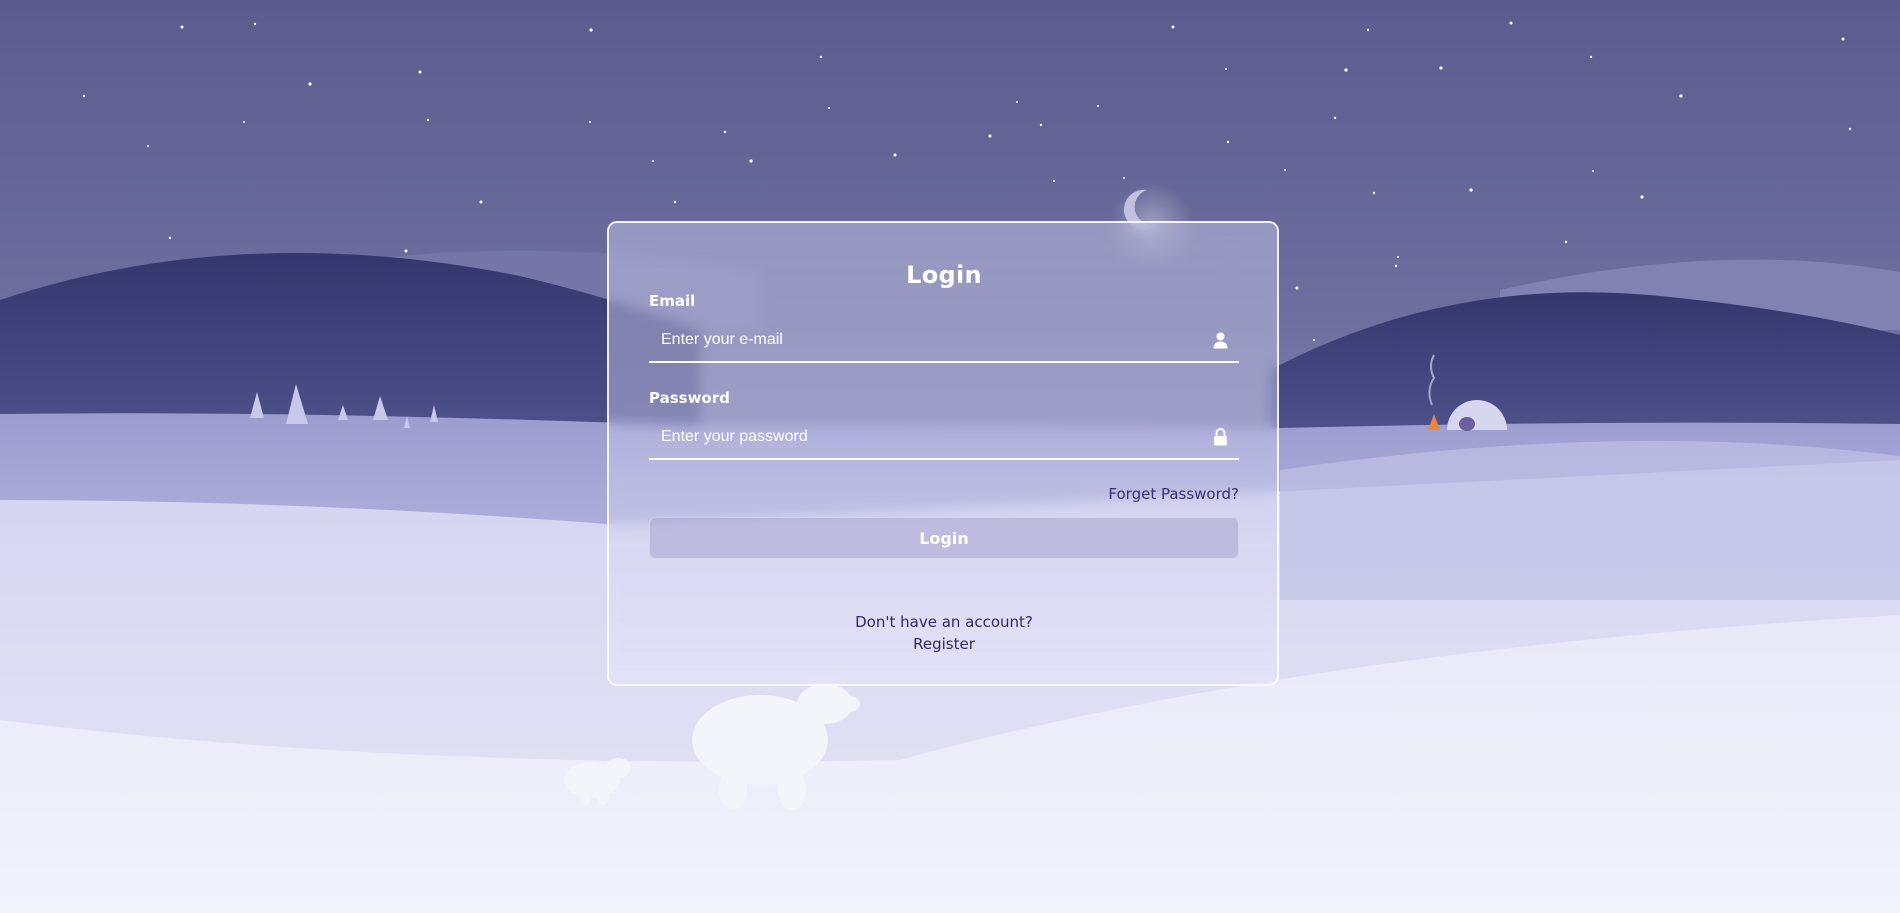 Image resolution: width=1900 pixels, height=913 pixels. Describe the element at coordinates (919, 340) in the screenshot. I see `email-input` at that location.